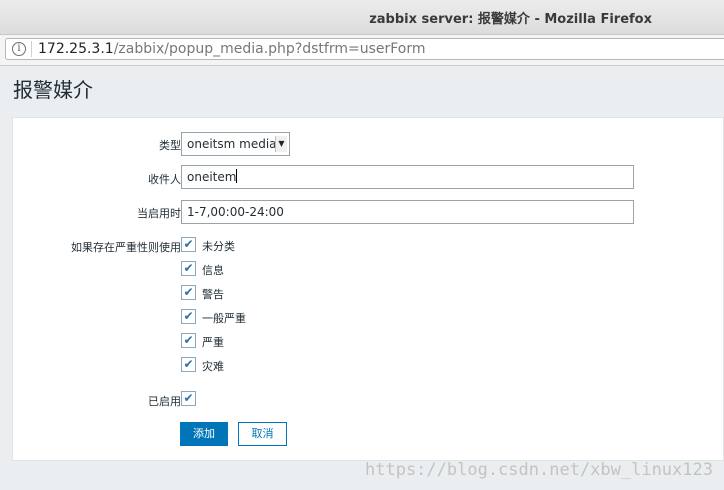 Image resolution: width=724 pixels, height=490 pixels. Describe the element at coordinates (362, 17) in the screenshot. I see `window-titlebar: zabbix server: 报警媒介 - Mozilla Firefox` at that location.